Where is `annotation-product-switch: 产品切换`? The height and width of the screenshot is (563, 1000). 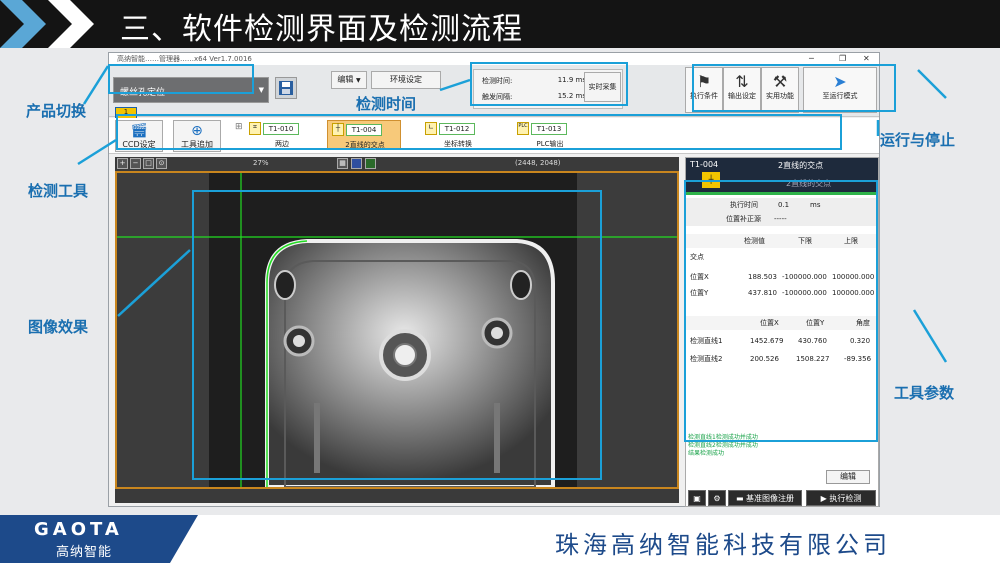 annotation-product-switch: 产品切换 is located at coordinates (56, 111).